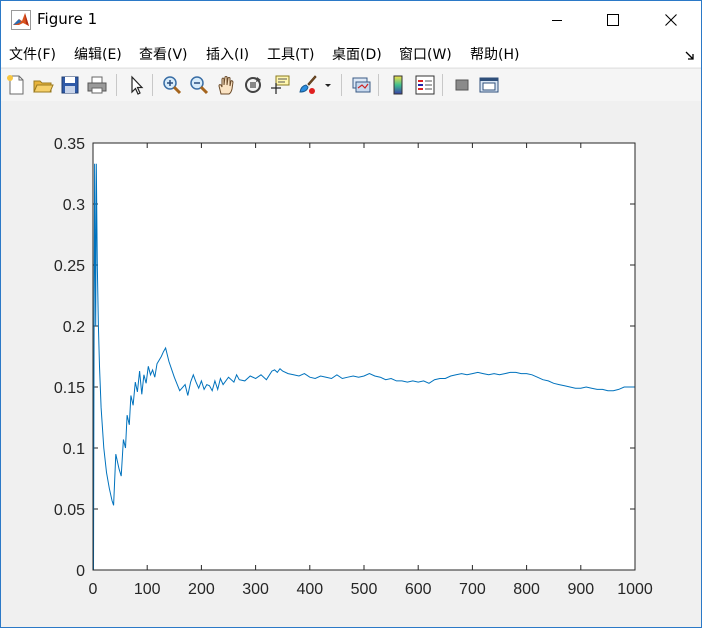  What do you see at coordinates (97, 85) in the screenshot?
I see `print-icon` at bounding box center [97, 85].